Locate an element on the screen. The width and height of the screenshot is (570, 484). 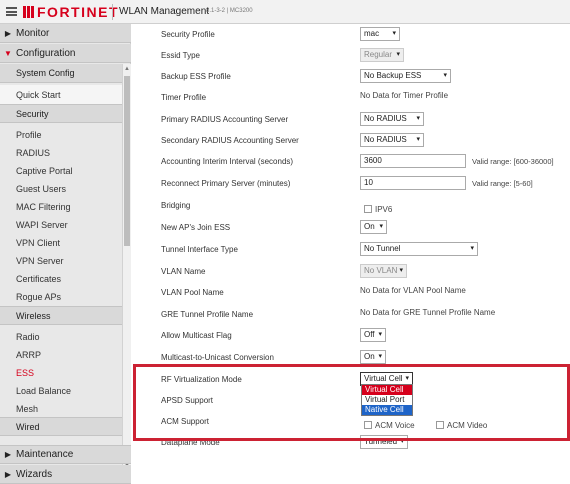
allow-multicast-select: Off ▾ is located at coordinates (373, 335).